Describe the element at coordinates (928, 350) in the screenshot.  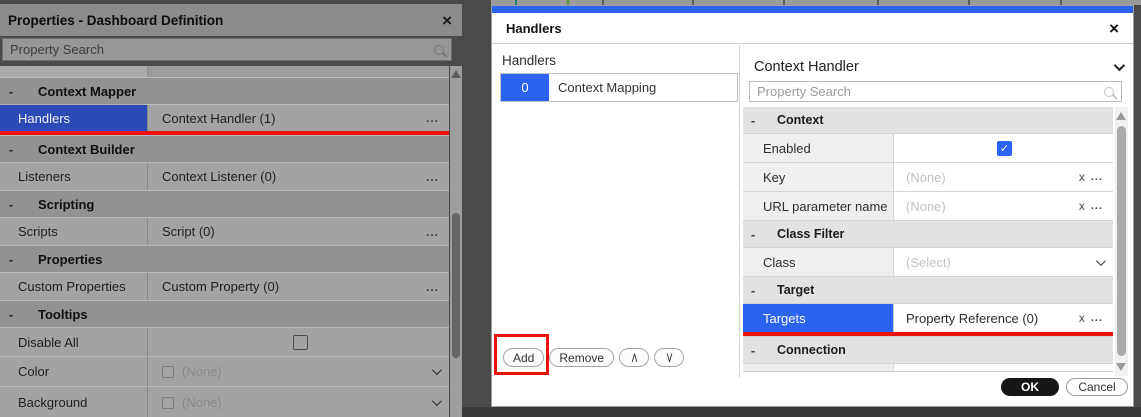
I see `section-connection: - Connection` at that location.